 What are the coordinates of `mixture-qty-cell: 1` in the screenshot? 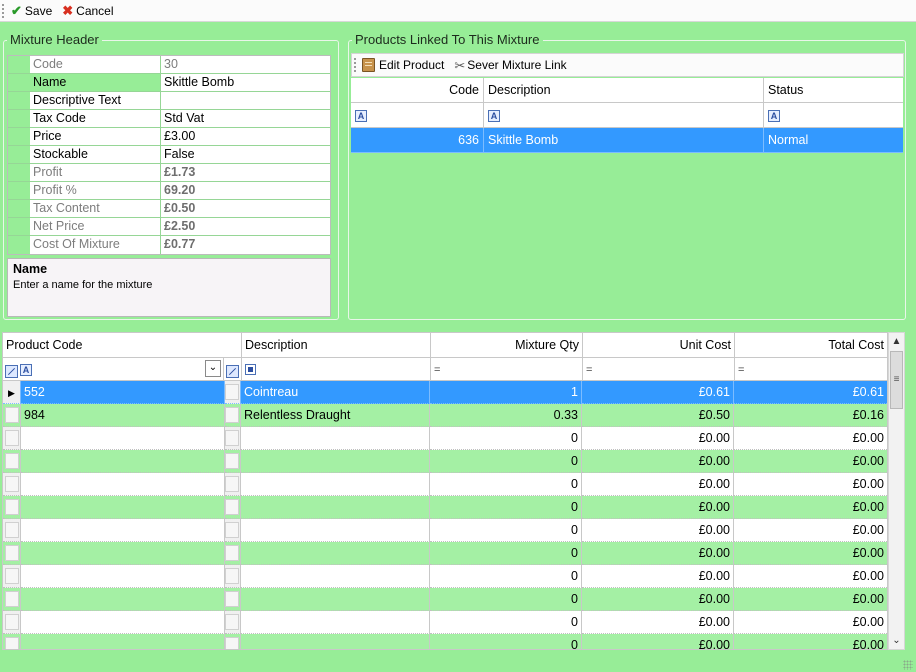 It's located at (506, 392).